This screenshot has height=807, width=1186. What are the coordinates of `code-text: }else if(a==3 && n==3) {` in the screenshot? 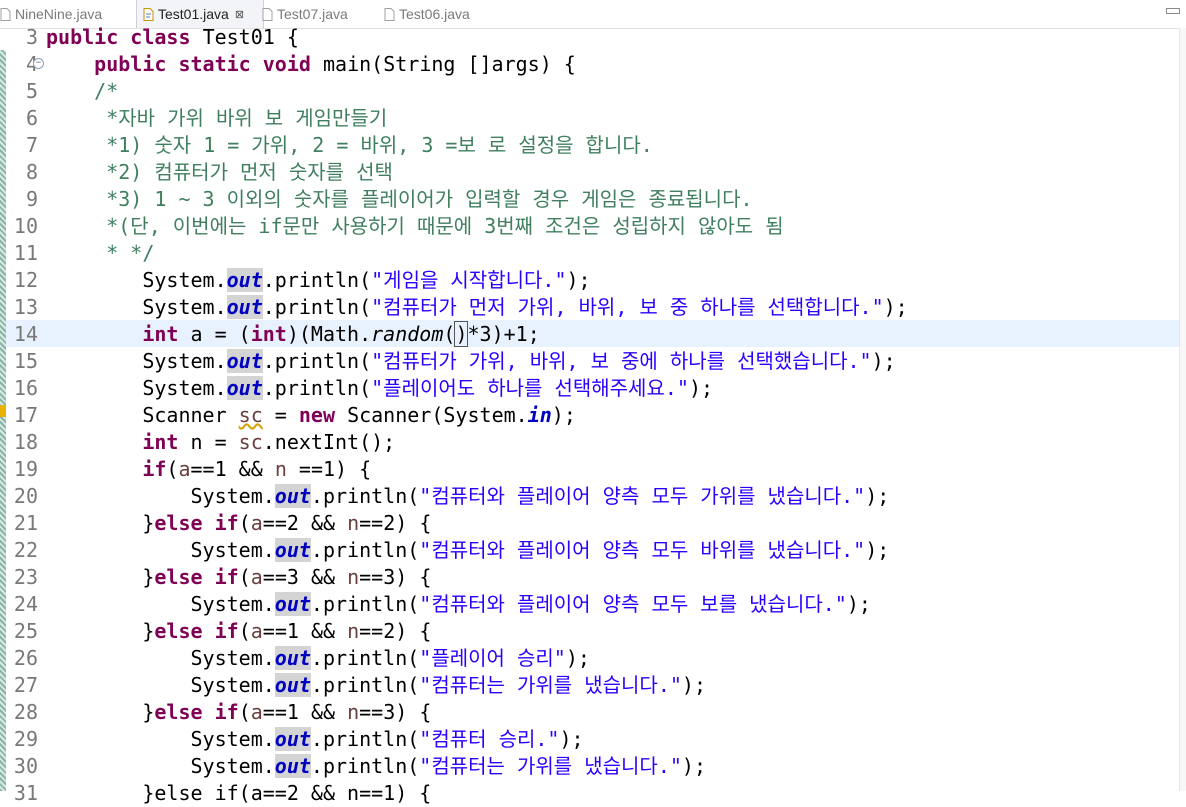 It's located at (239, 577).